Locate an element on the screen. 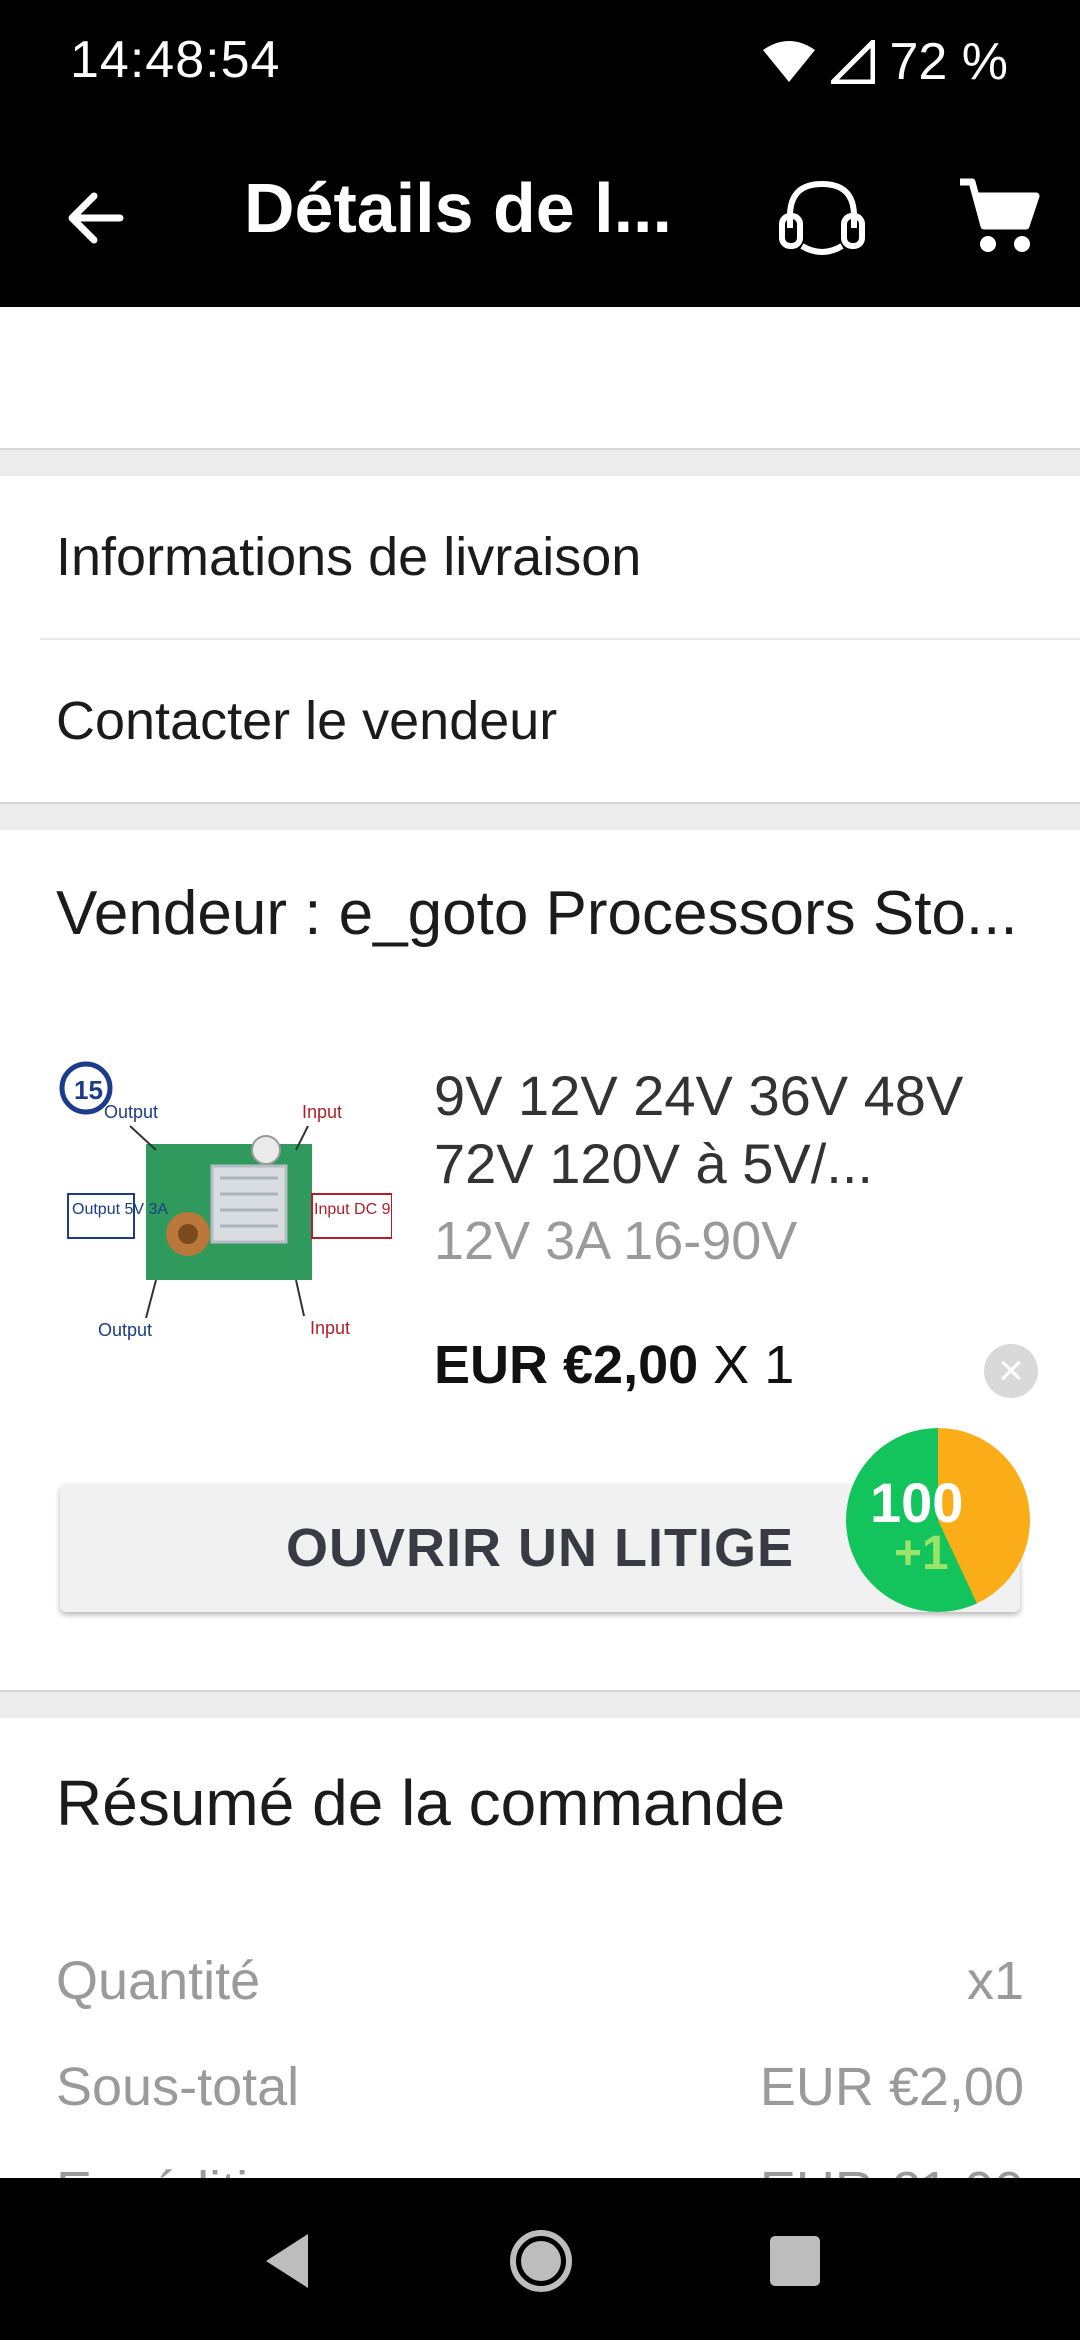 This screenshot has width=1080, height=2340. status-bar: 14:48:54 72 % is located at coordinates (540, 63).